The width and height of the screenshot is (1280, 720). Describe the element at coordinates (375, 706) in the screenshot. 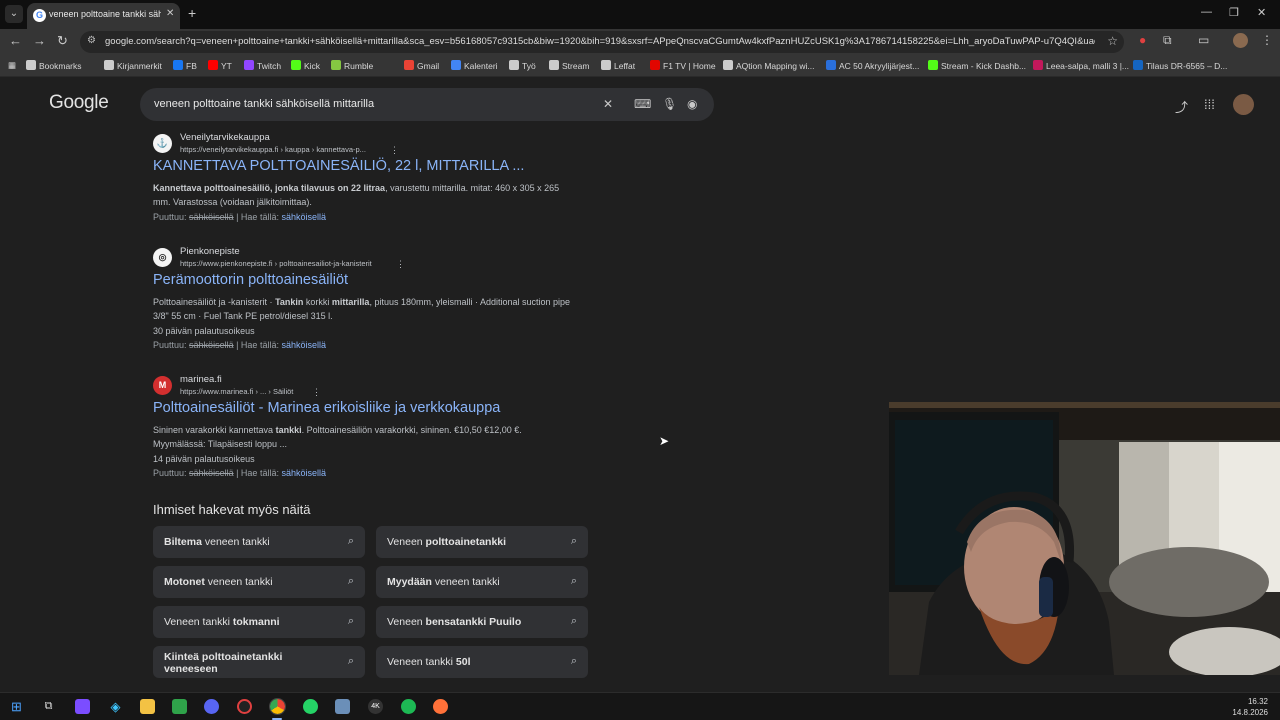

I see `4k-app-icon: 4K` at that location.